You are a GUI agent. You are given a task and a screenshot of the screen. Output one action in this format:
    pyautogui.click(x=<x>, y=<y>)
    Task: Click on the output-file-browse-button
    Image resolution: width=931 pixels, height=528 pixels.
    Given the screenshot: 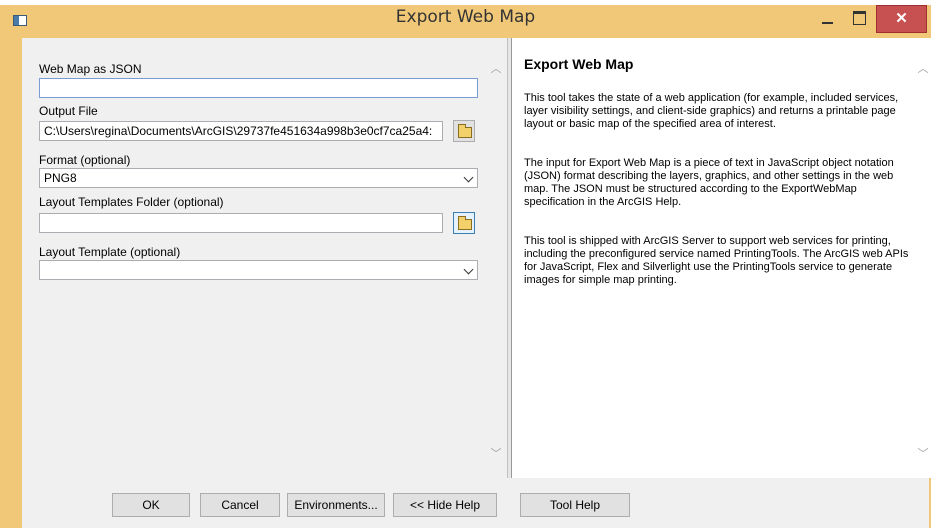 What is the action you would take?
    pyautogui.click(x=464, y=131)
    